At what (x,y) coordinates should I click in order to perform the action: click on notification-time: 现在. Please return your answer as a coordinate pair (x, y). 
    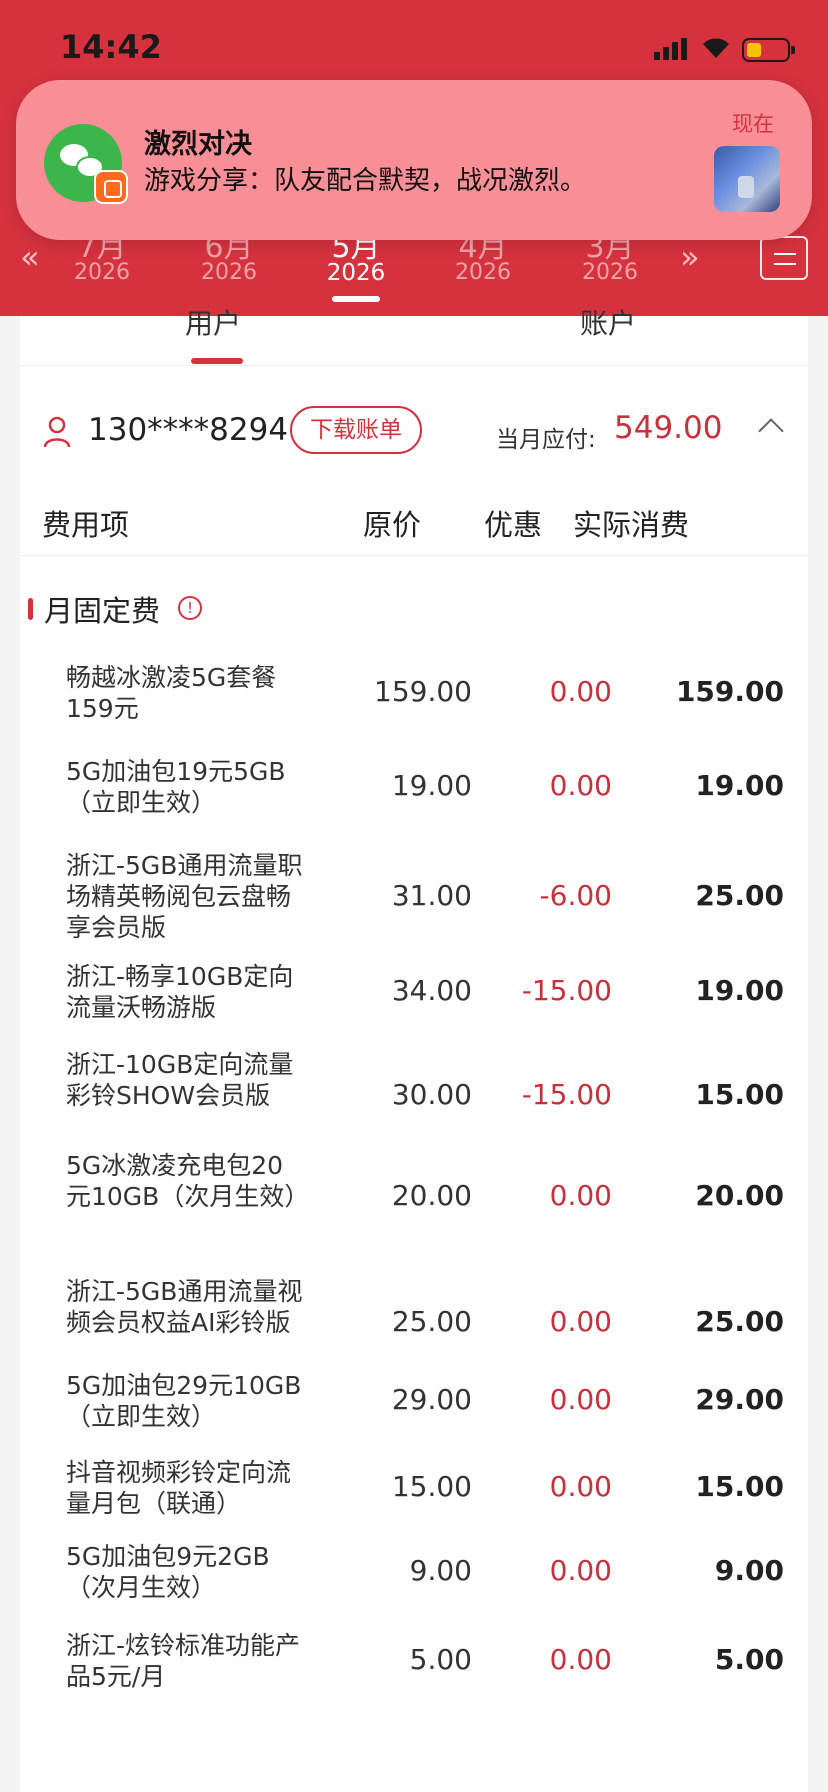
    Looking at the image, I should click on (753, 124).